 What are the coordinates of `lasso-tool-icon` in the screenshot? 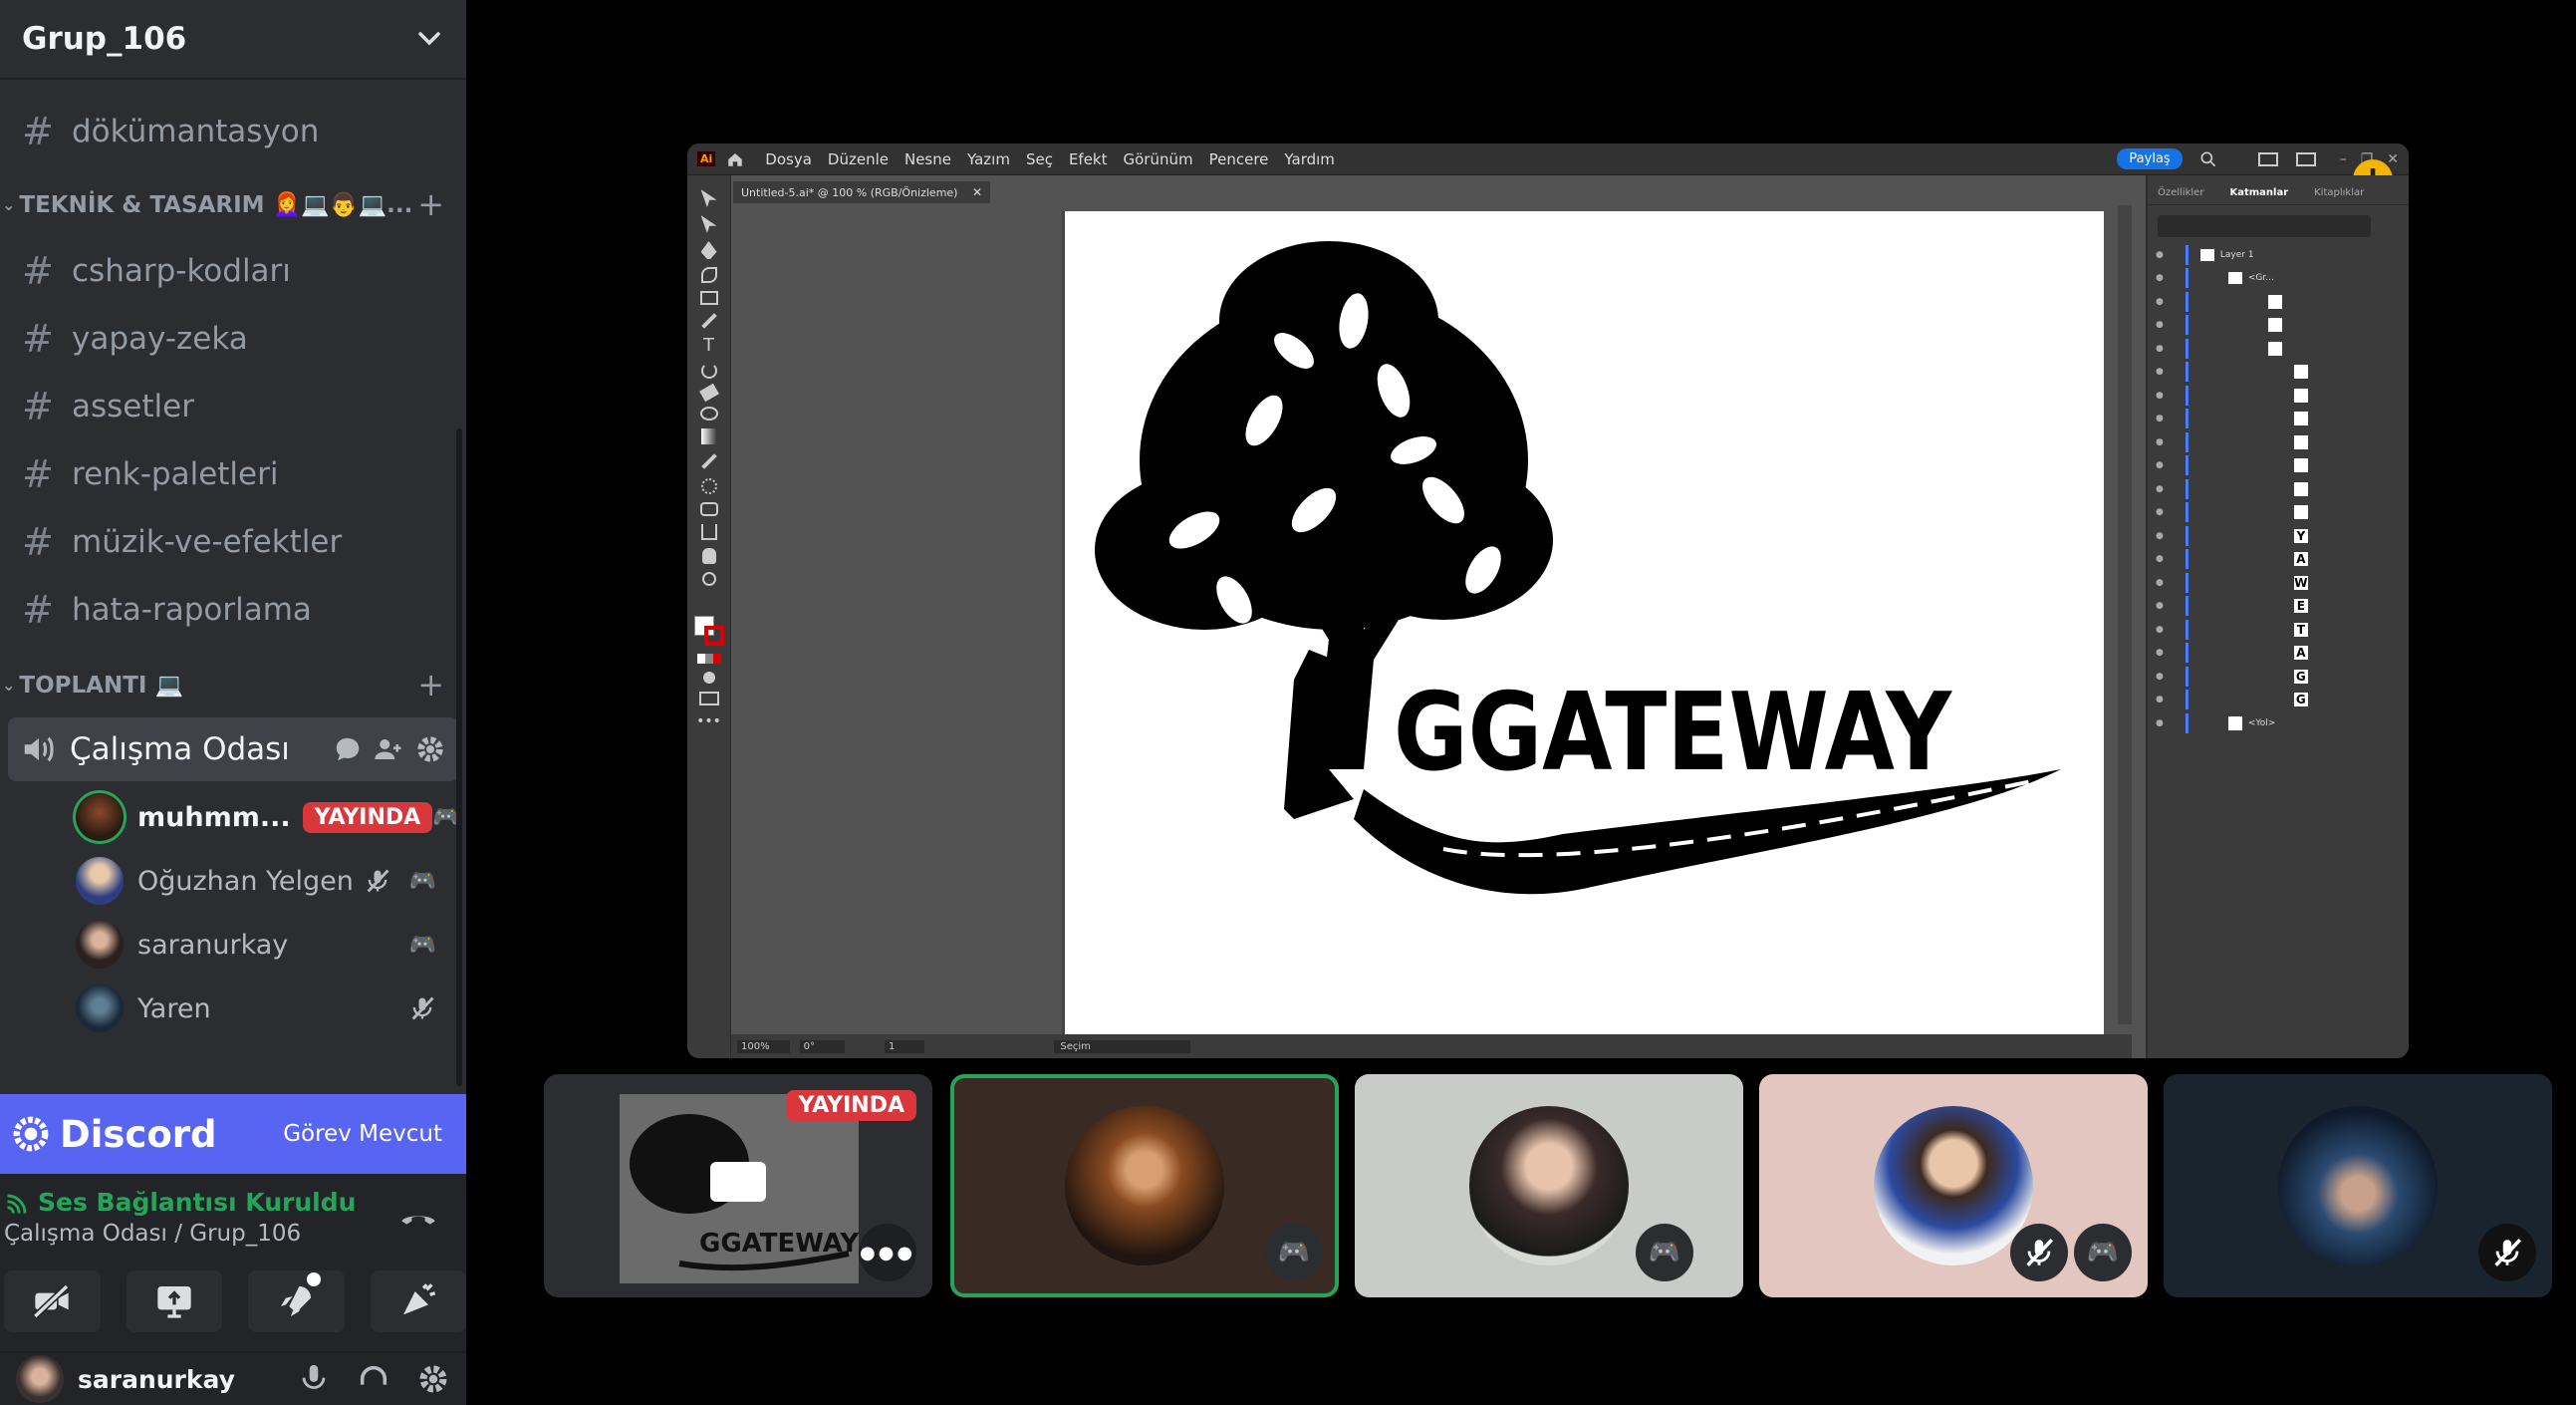 It's located at (708, 414).